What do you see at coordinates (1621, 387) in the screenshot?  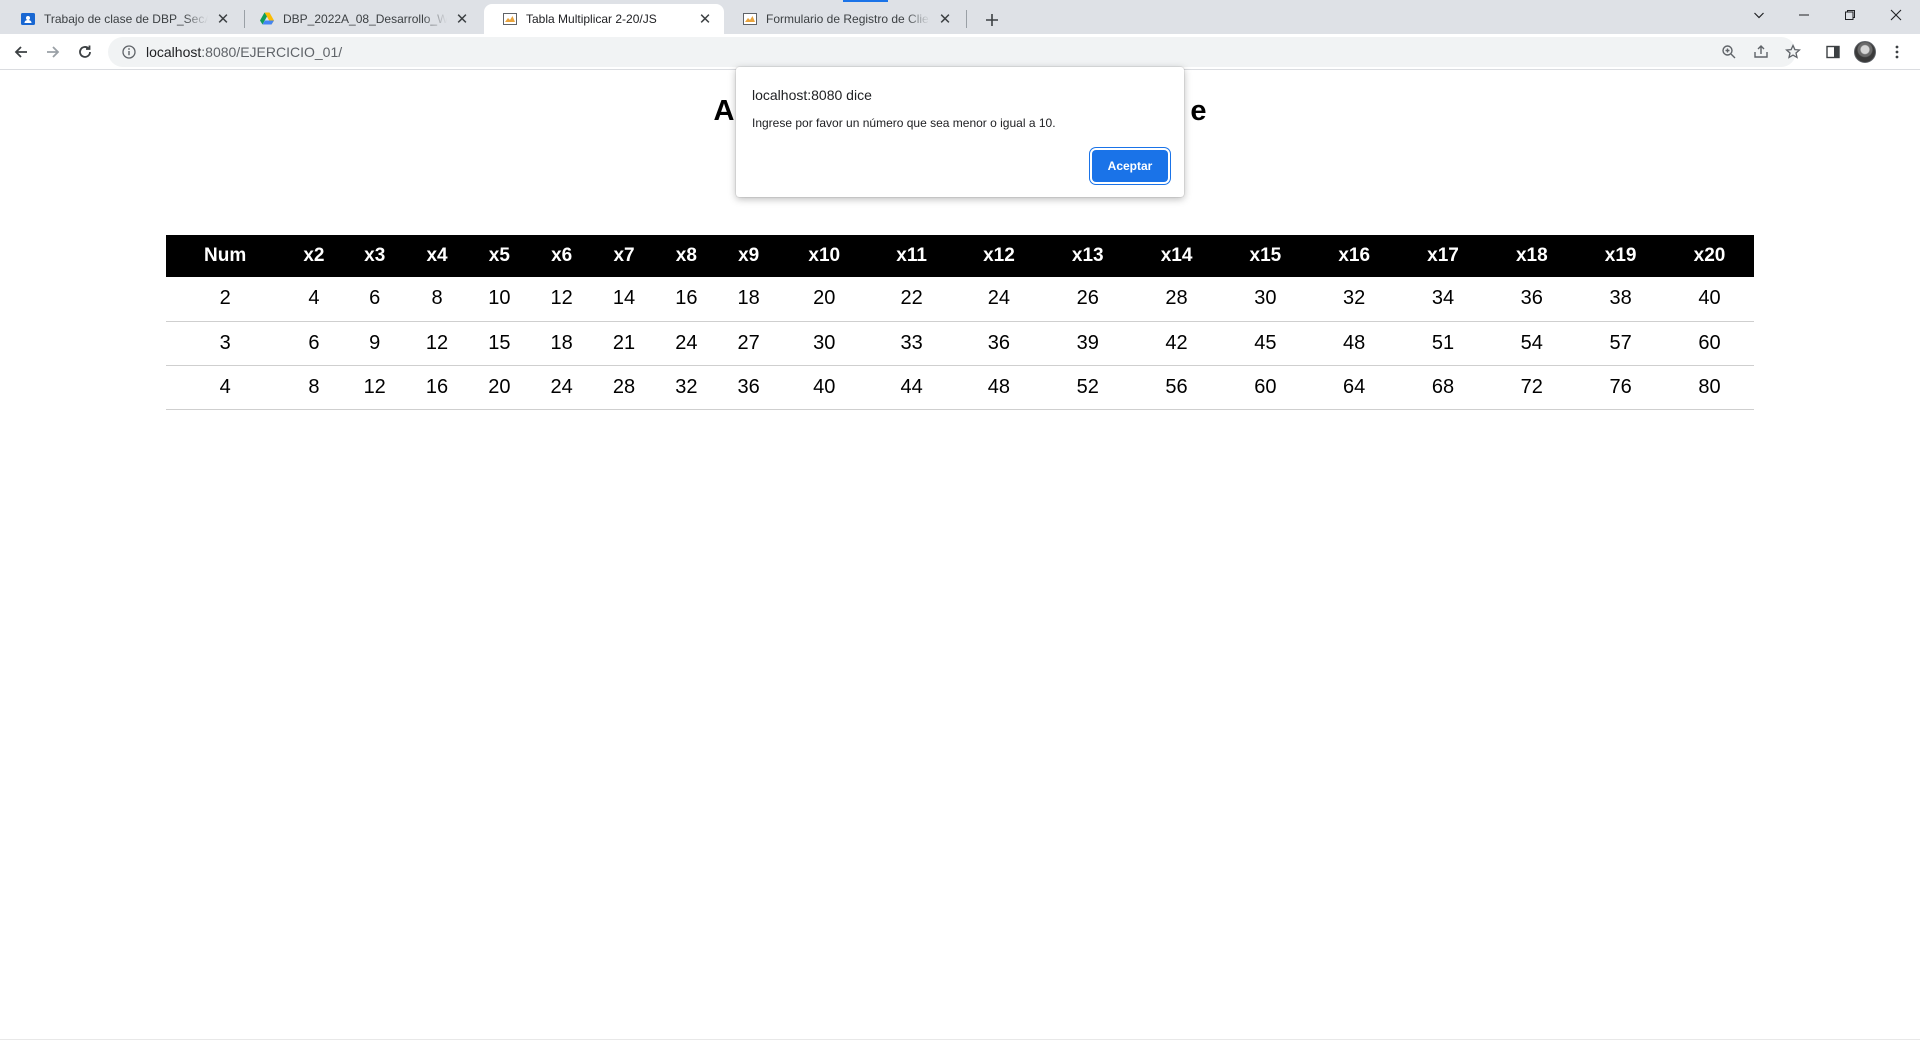 I see `table-cell: 76` at bounding box center [1621, 387].